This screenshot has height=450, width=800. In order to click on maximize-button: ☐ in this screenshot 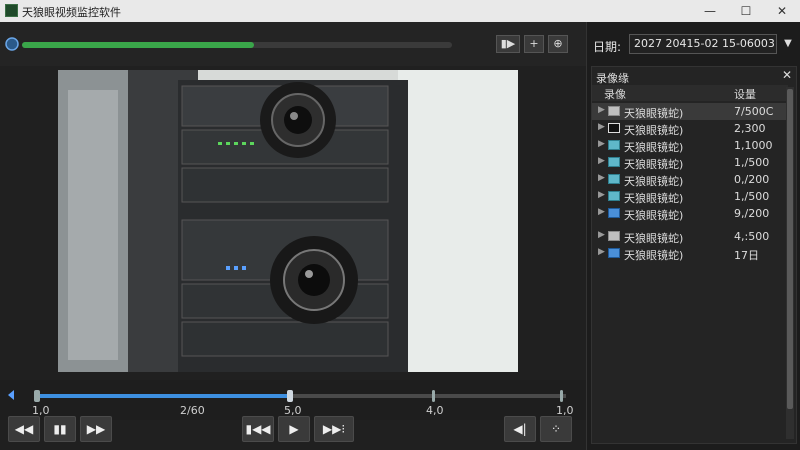, I will do `click(746, 11)`.